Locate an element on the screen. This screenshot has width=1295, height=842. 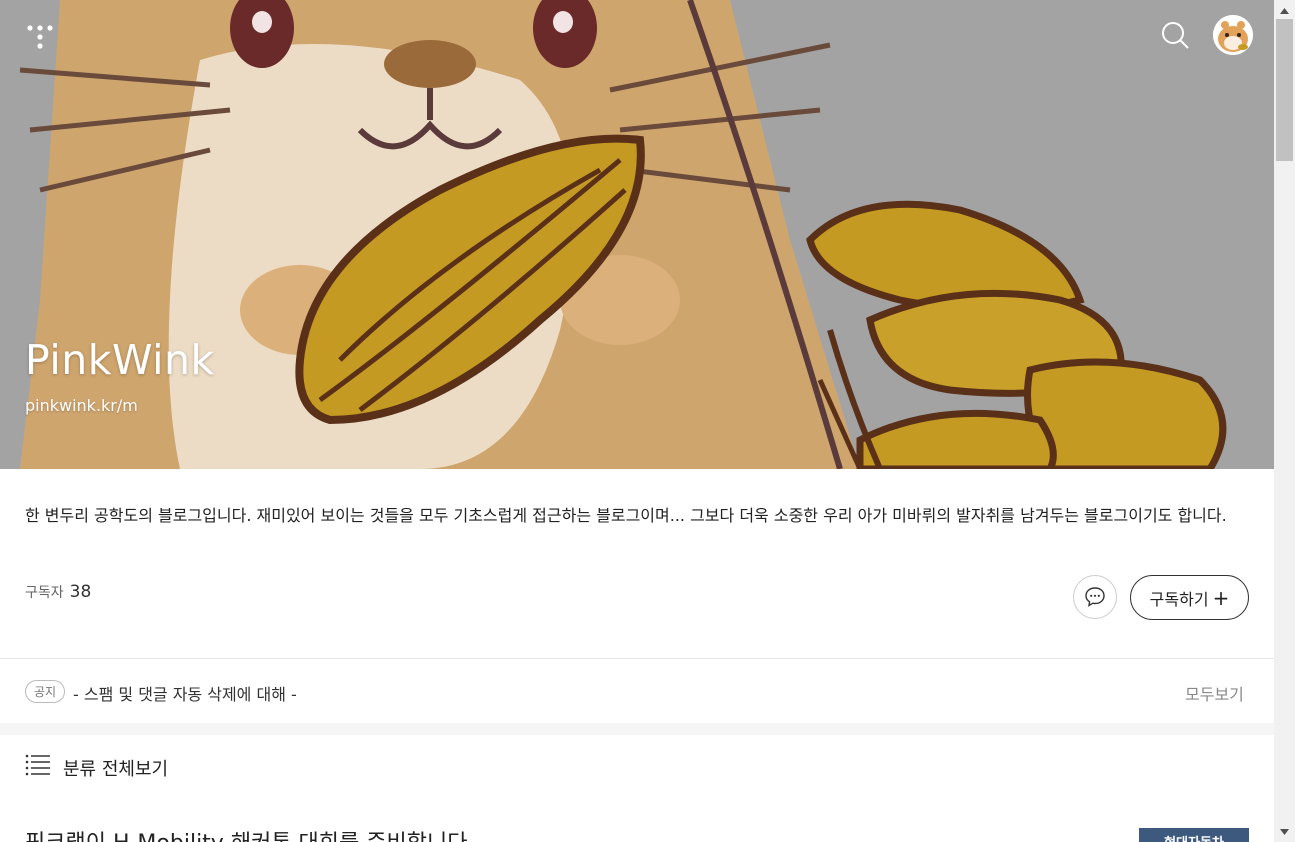
subscribe-button: 구독하기 + is located at coordinates (1189, 597).